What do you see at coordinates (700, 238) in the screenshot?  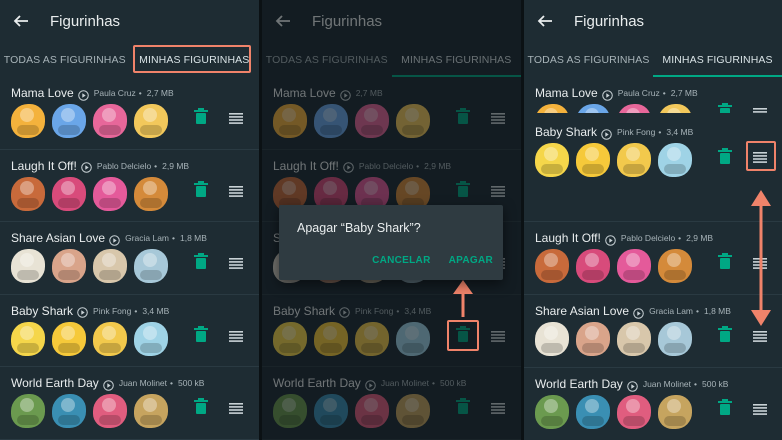 I see `pack-size: 2,9 MB` at bounding box center [700, 238].